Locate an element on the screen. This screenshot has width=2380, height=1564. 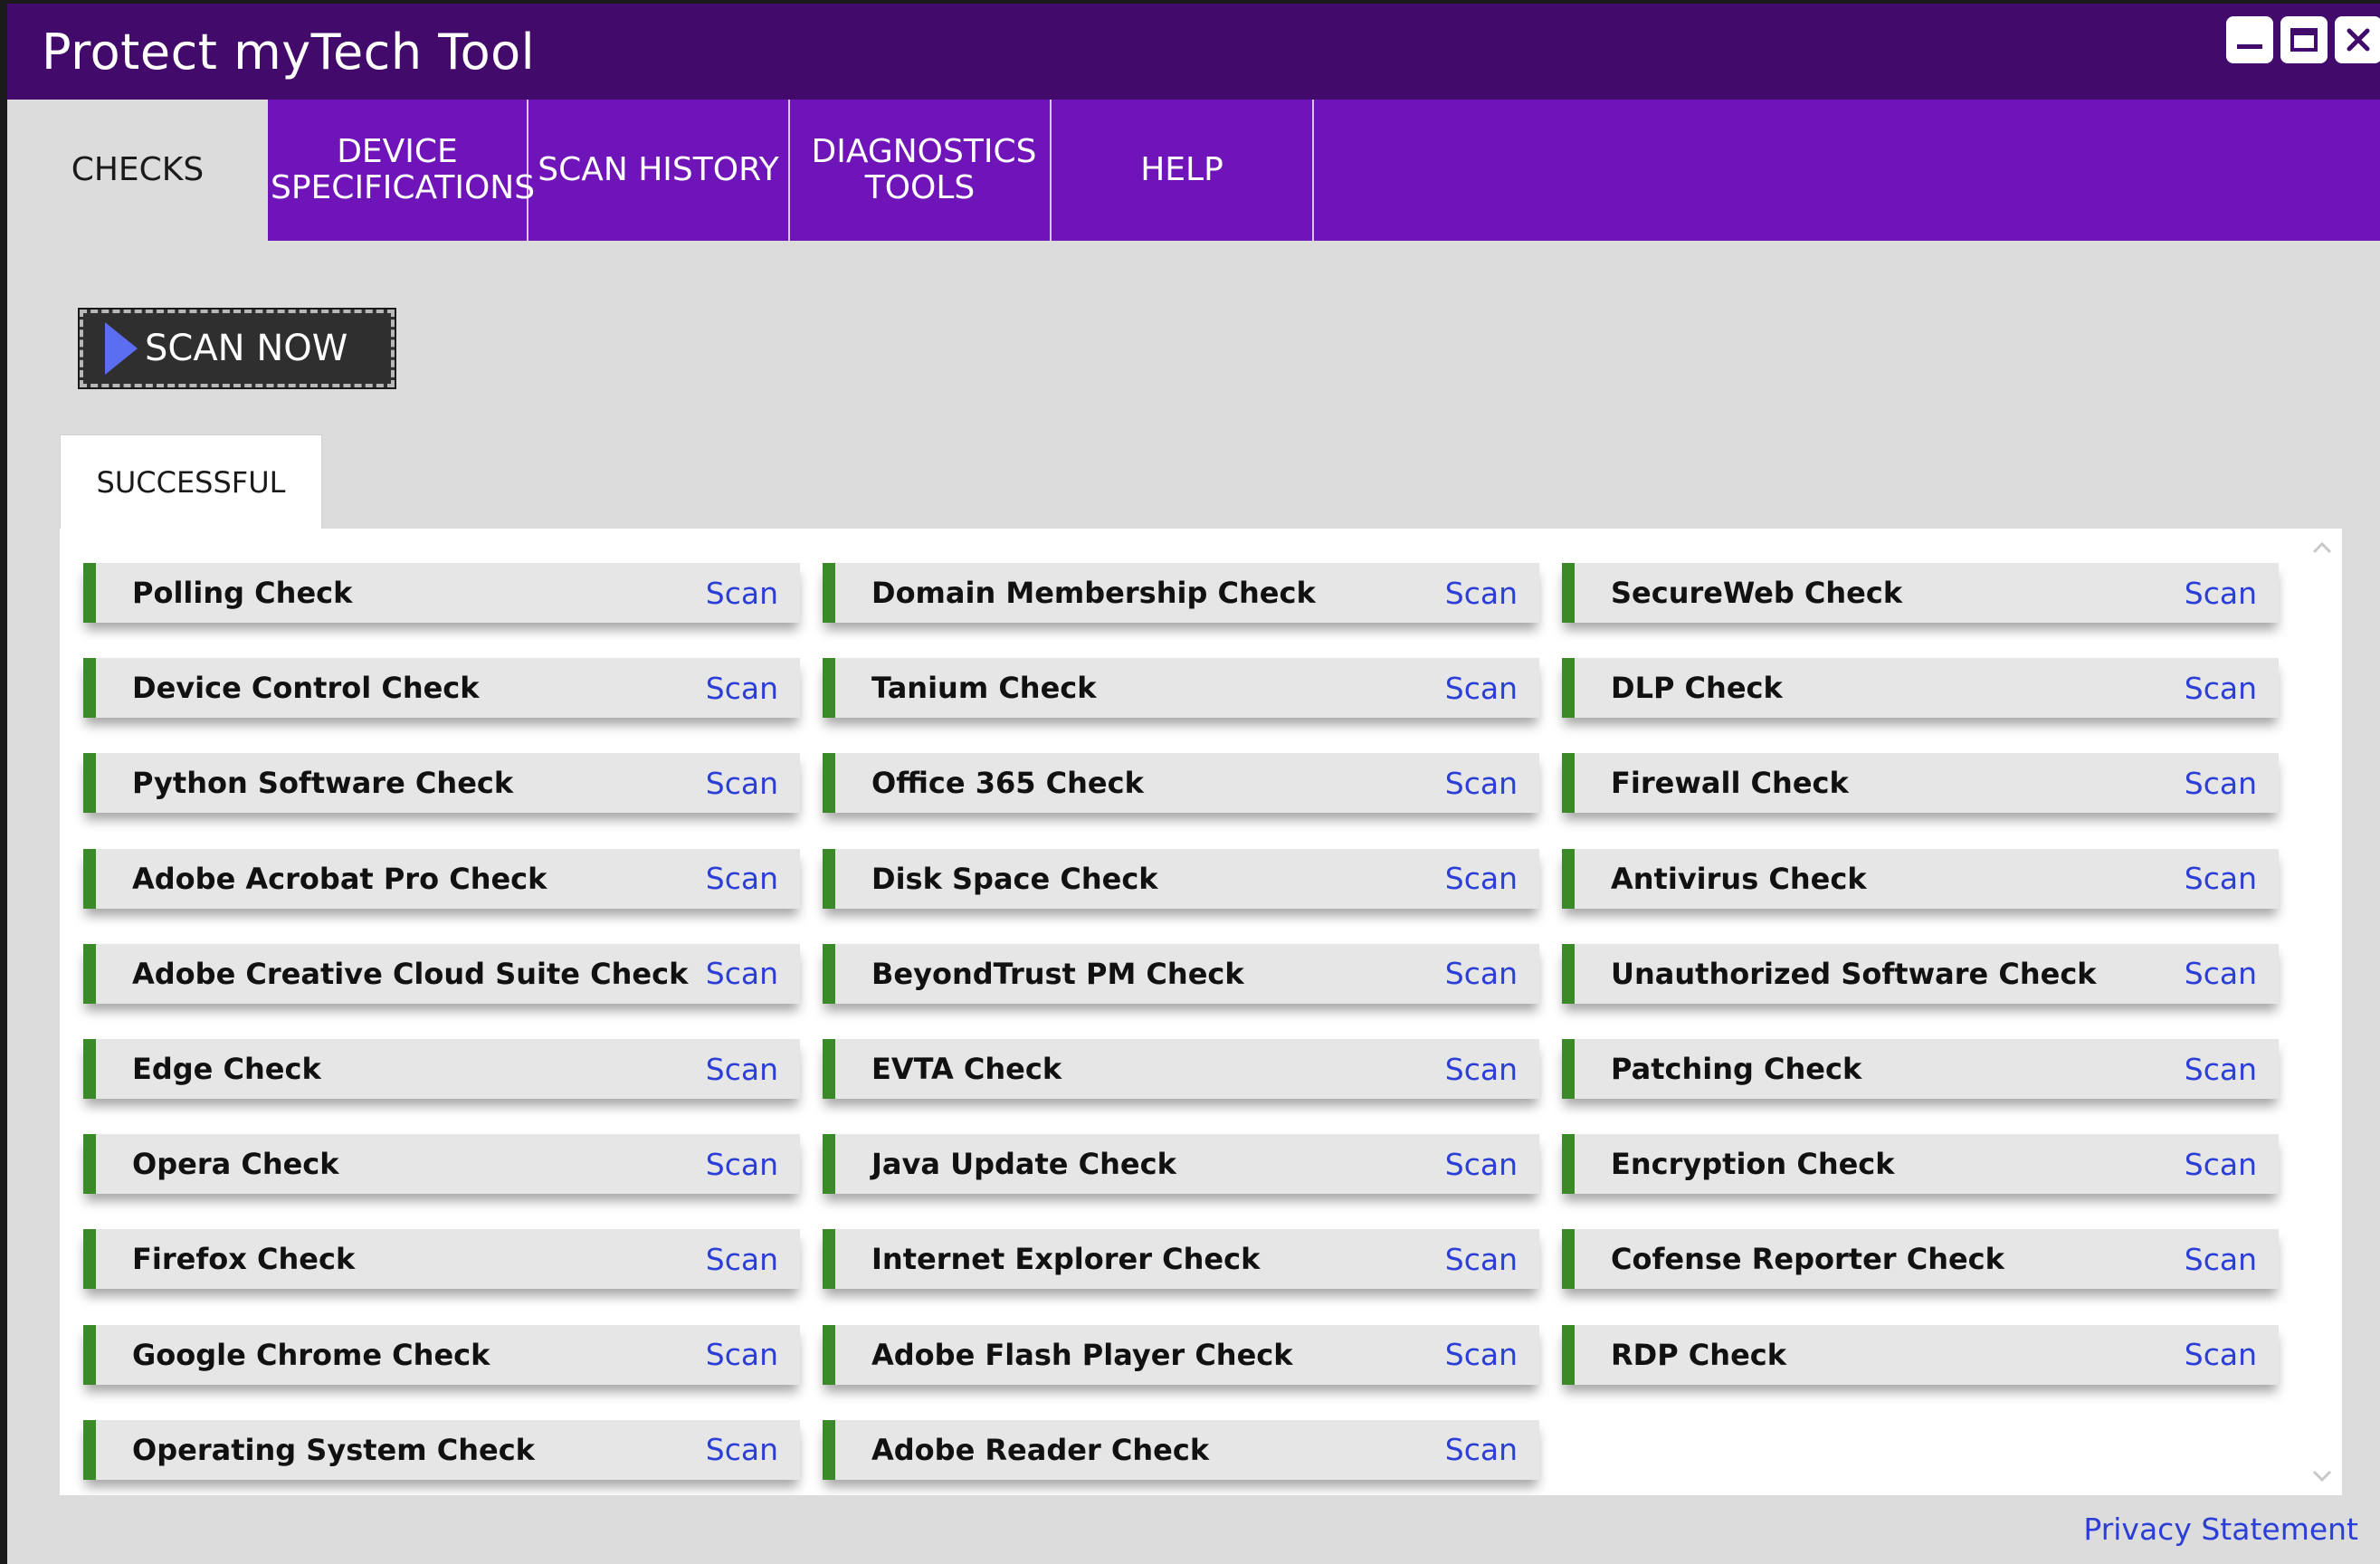
check-name: RDP Check is located at coordinates (1699, 1354).